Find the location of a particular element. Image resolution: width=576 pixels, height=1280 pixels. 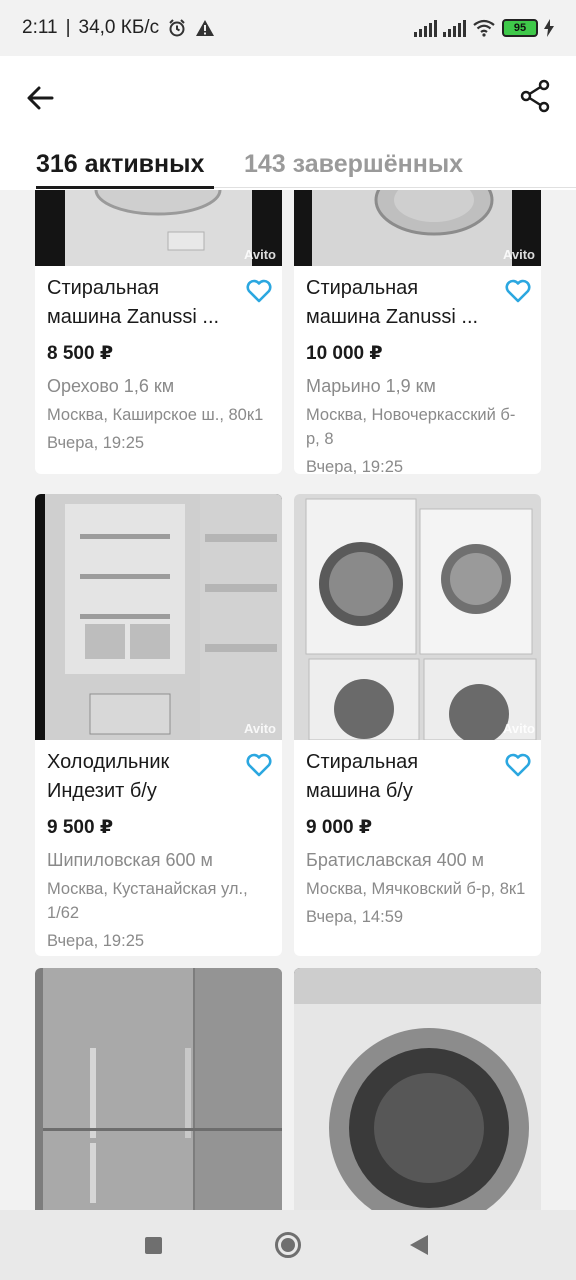

status-left: 2:11 | 34,0 КБ/с is located at coordinates (118, 28).